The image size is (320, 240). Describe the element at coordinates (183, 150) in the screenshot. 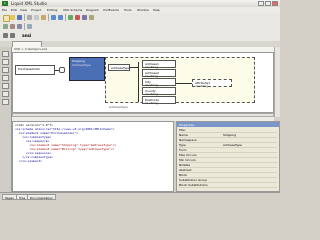

I see `property-key: Form` at that location.